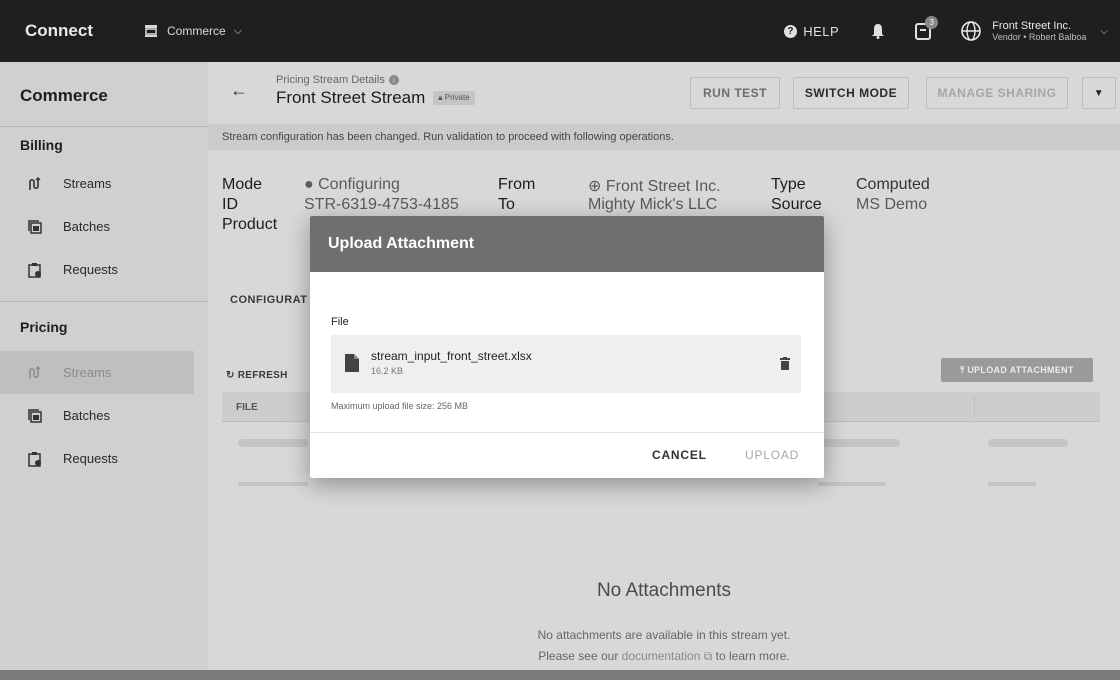 The width and height of the screenshot is (1120, 680). Describe the element at coordinates (772, 455) in the screenshot. I see `upload-button: UPLOAD` at that location.